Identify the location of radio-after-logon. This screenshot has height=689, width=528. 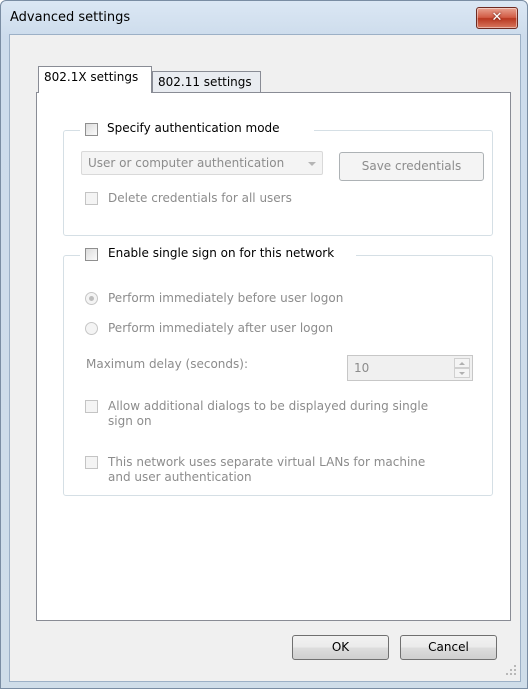
(91, 328).